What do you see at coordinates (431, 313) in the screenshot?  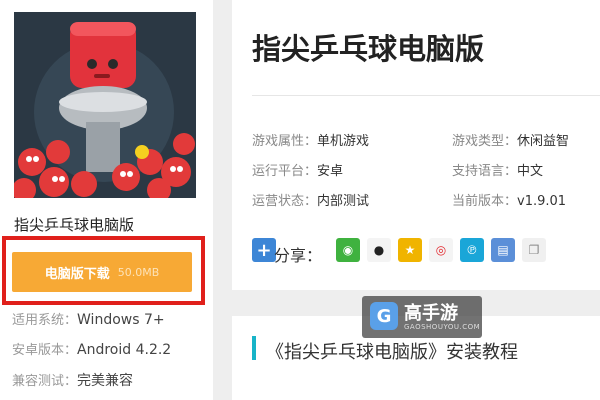 I see `watermark-name: 高手游` at bounding box center [431, 313].